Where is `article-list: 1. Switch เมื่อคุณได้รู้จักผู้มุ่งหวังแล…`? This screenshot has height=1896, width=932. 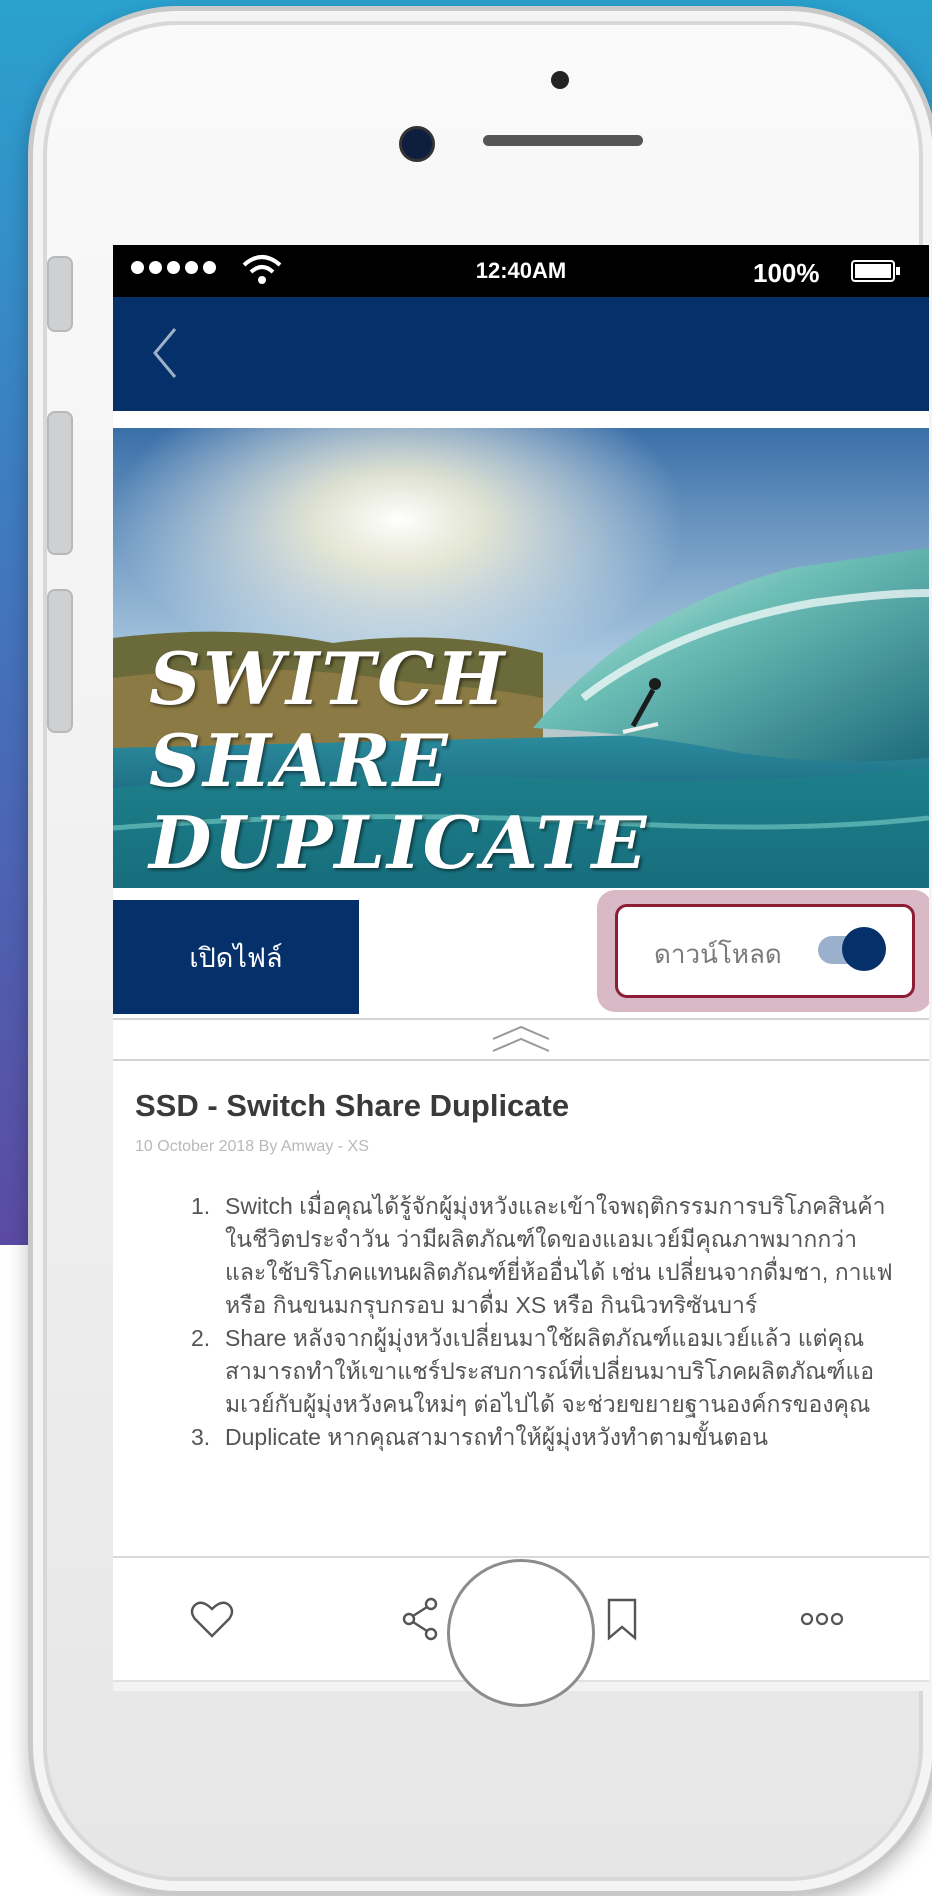 article-list: 1. Switch เมื่อคุณได้รู้จักผู้มุ่งหวังแล… is located at coordinates (547, 1322).